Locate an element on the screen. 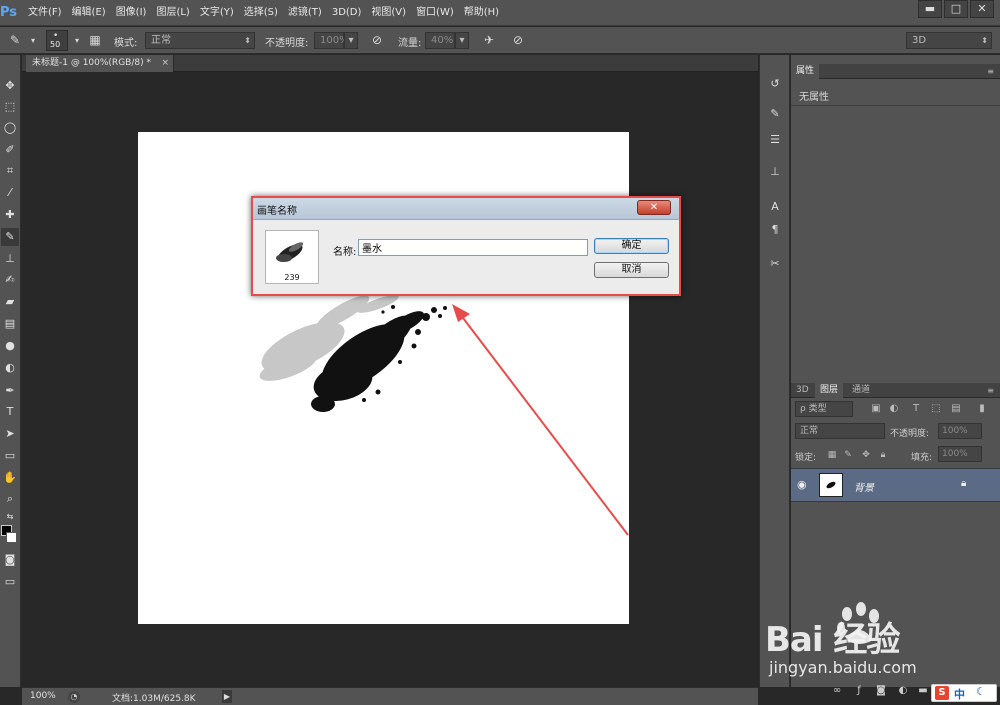 The width and height of the screenshot is (1000, 705). layer-filter-select: ρ 类型 is located at coordinates (824, 409).